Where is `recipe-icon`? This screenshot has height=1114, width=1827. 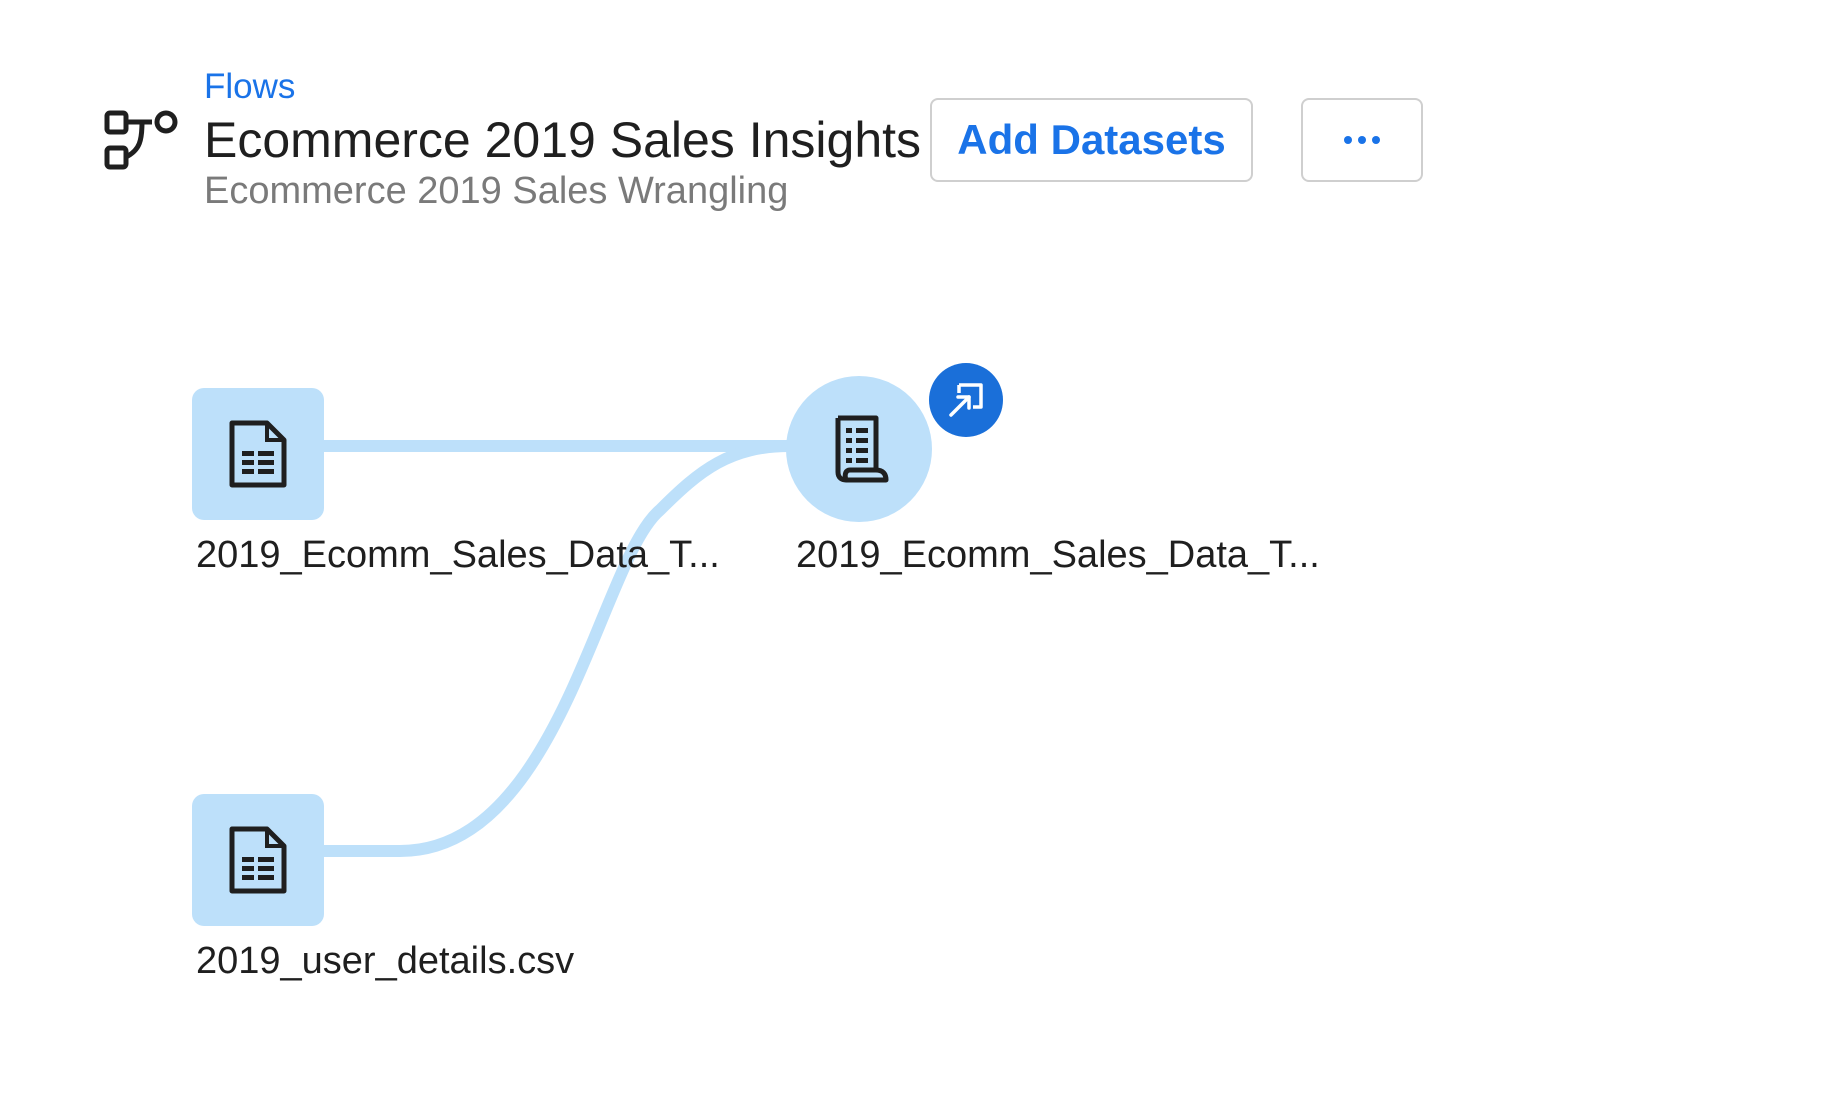
recipe-icon is located at coordinates (862, 449).